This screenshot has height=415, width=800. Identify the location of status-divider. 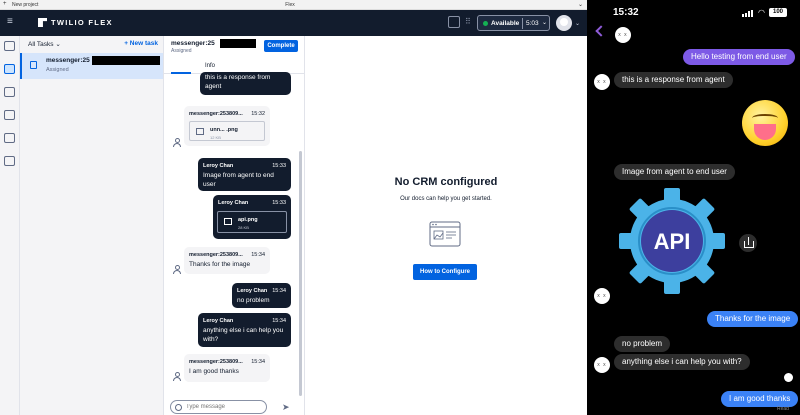
(522, 23).